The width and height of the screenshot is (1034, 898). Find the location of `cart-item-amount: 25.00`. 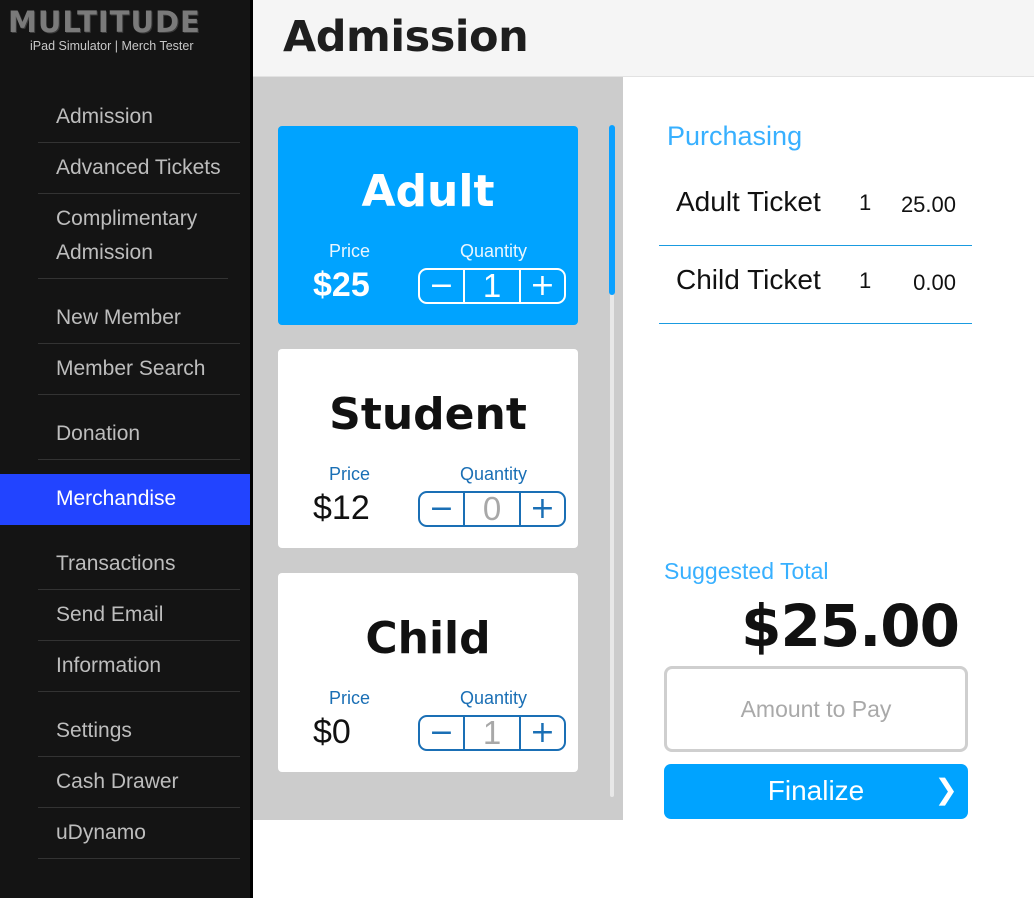

cart-item-amount: 25.00 is located at coordinates (928, 204).